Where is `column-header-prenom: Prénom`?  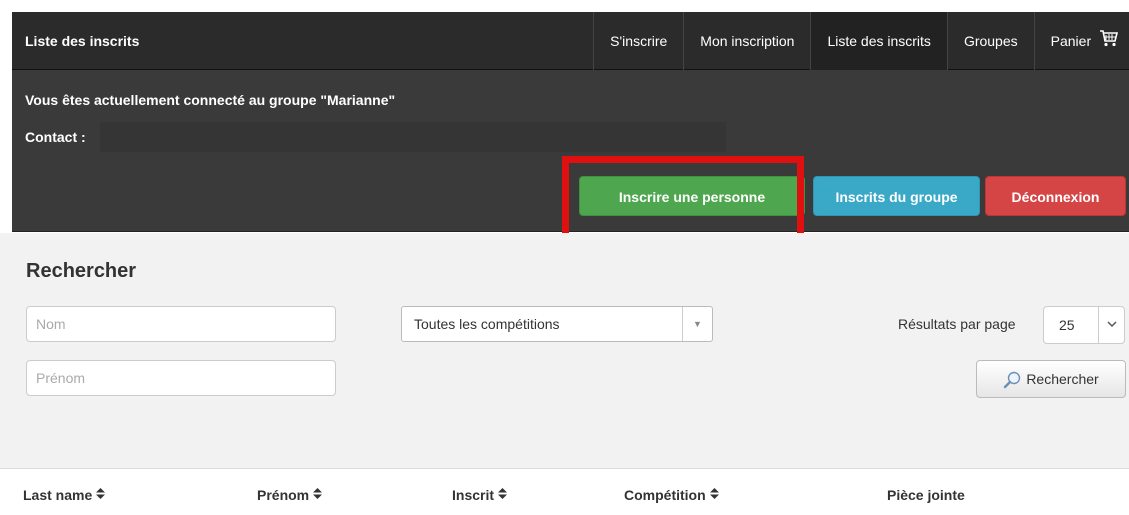 column-header-prenom: Prénom is located at coordinates (290, 495).